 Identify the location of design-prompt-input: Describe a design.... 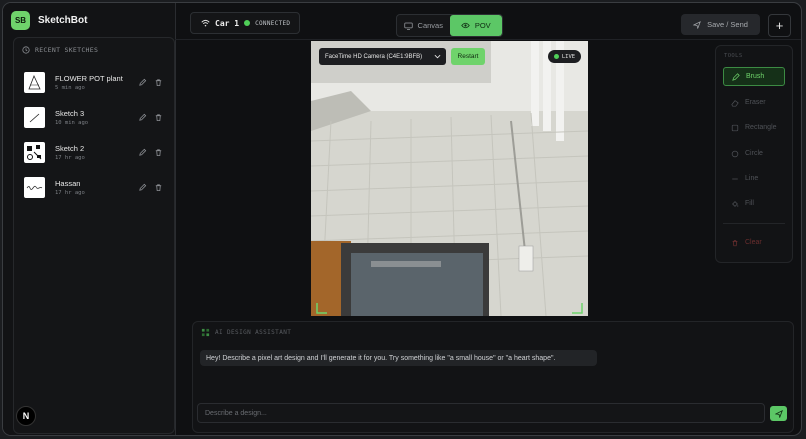
(481, 413).